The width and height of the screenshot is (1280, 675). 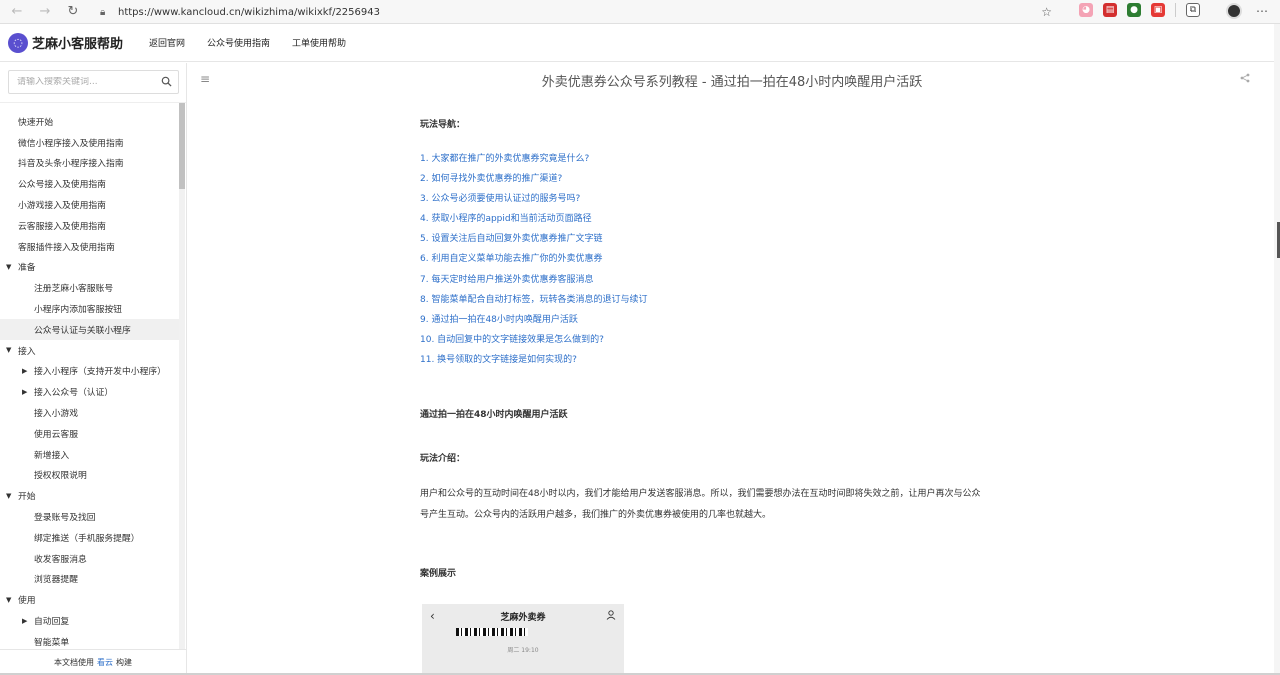 I want to click on sidebar-item-label: 接入, so click(x=27, y=351).